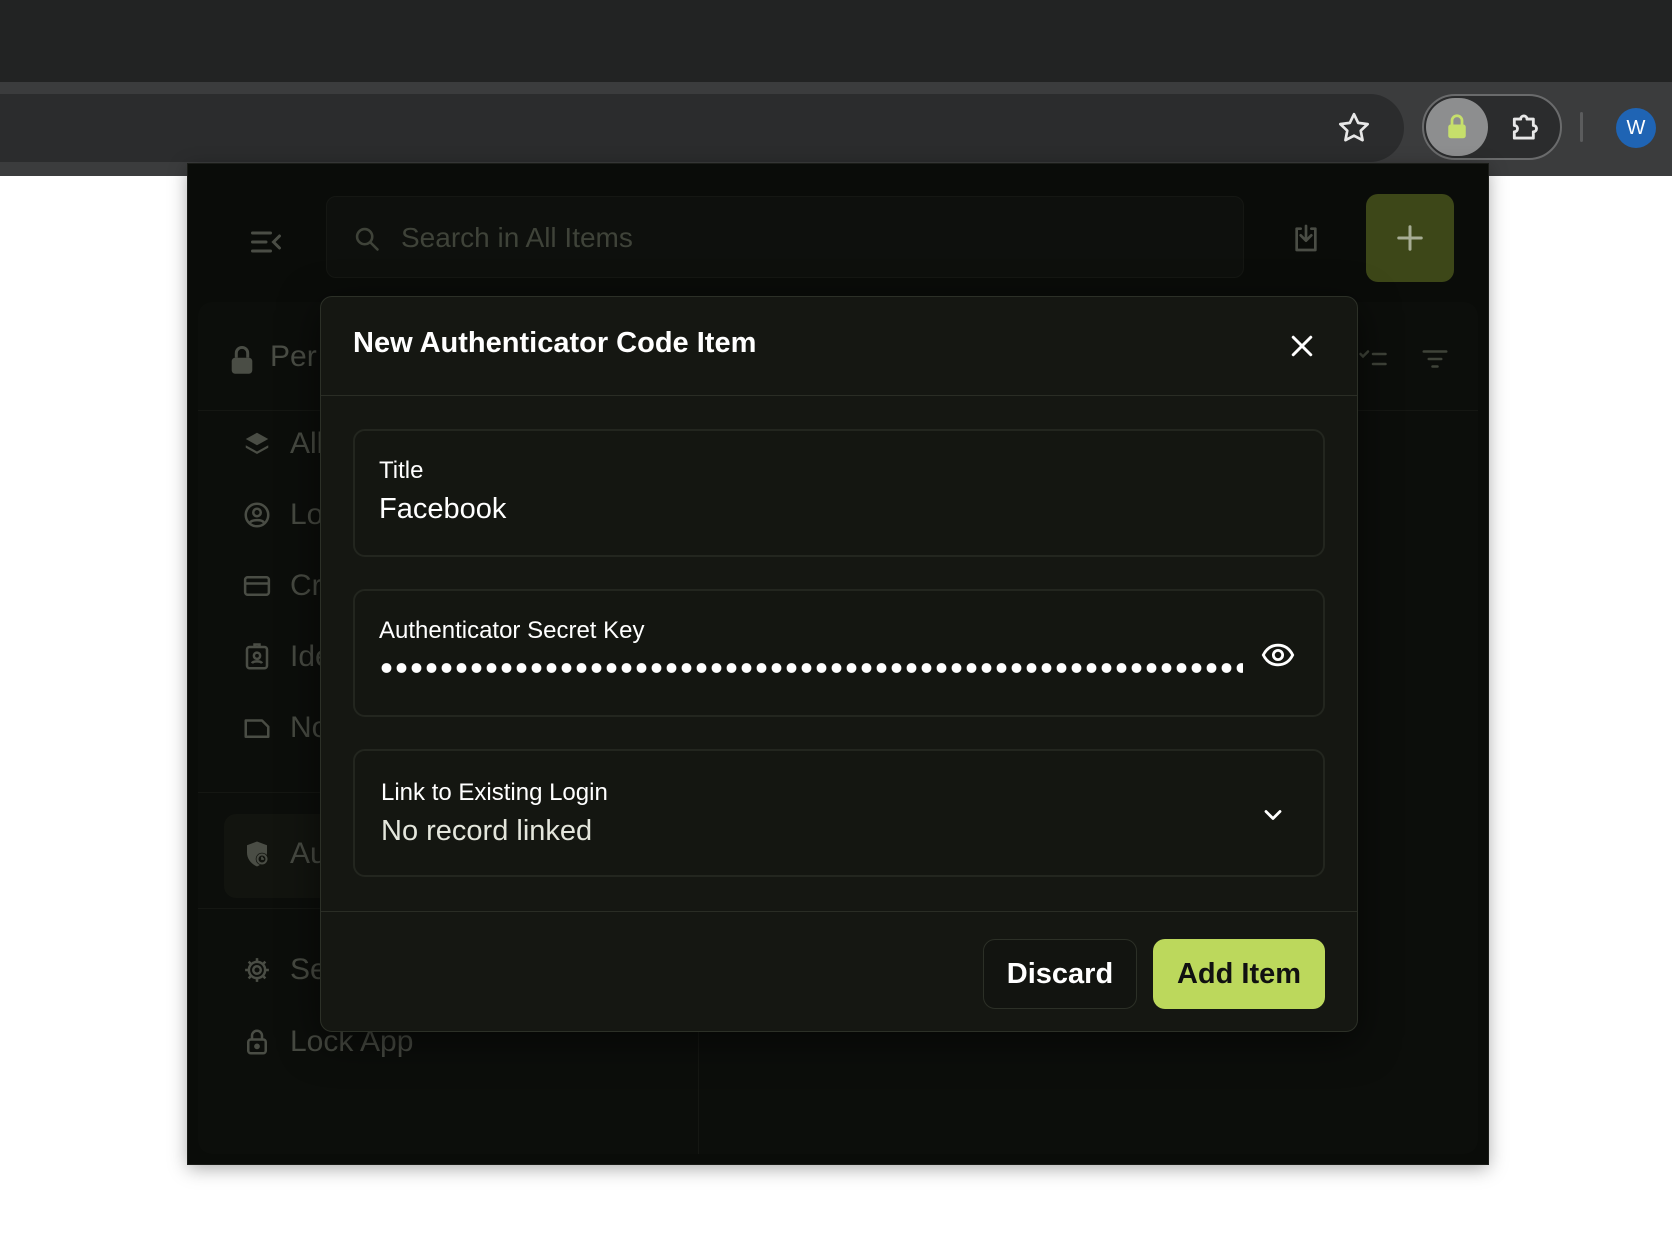 The image size is (1672, 1236). Describe the element at coordinates (307, 443) in the screenshot. I see `sidebar-item-label: All` at that location.